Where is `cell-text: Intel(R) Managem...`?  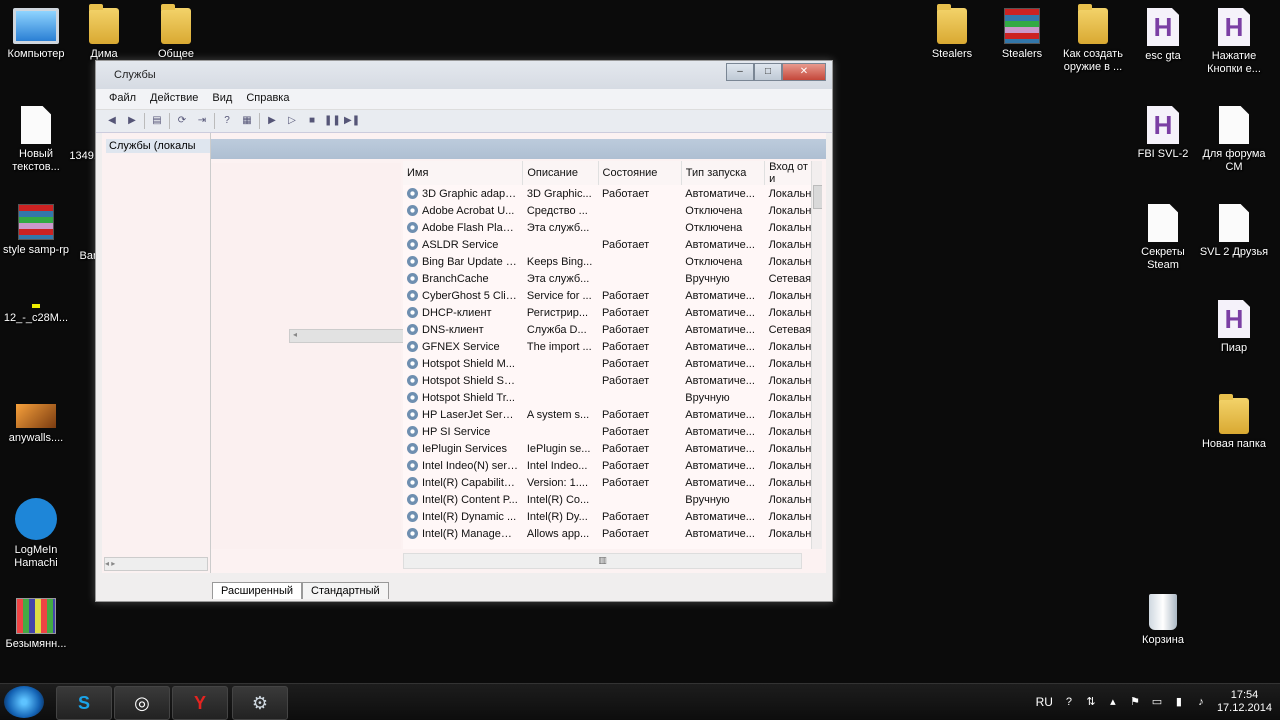 cell-text: Intel(R) Managem... is located at coordinates (471, 533).